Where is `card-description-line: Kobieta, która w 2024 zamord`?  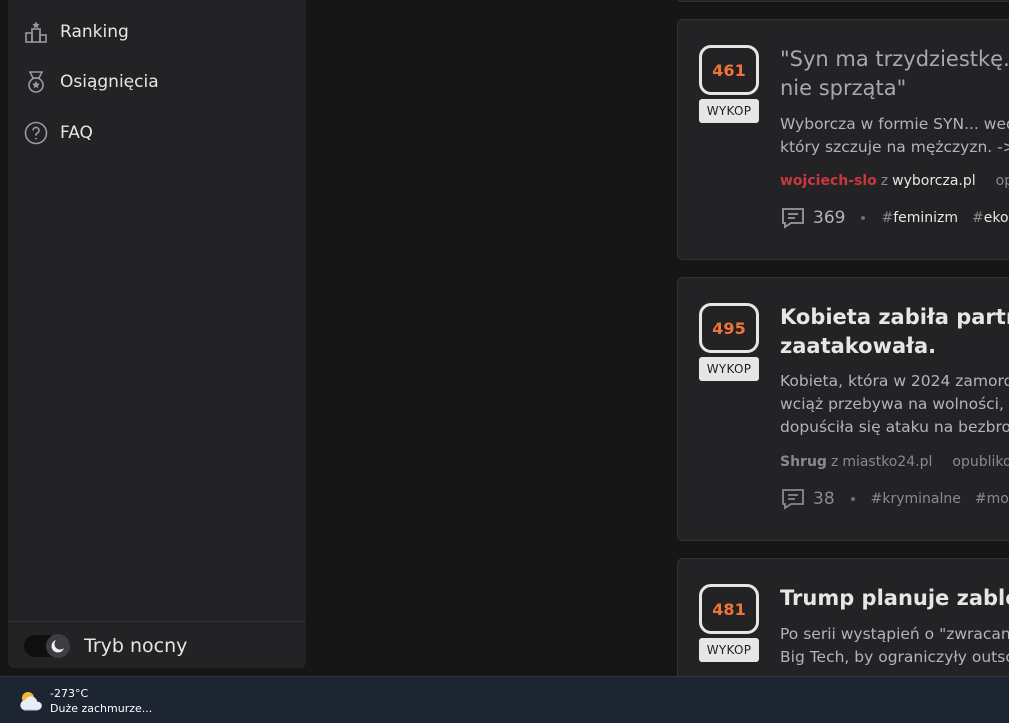
card-description-line: Kobieta, która w 2024 zamord is located at coordinates (894, 381).